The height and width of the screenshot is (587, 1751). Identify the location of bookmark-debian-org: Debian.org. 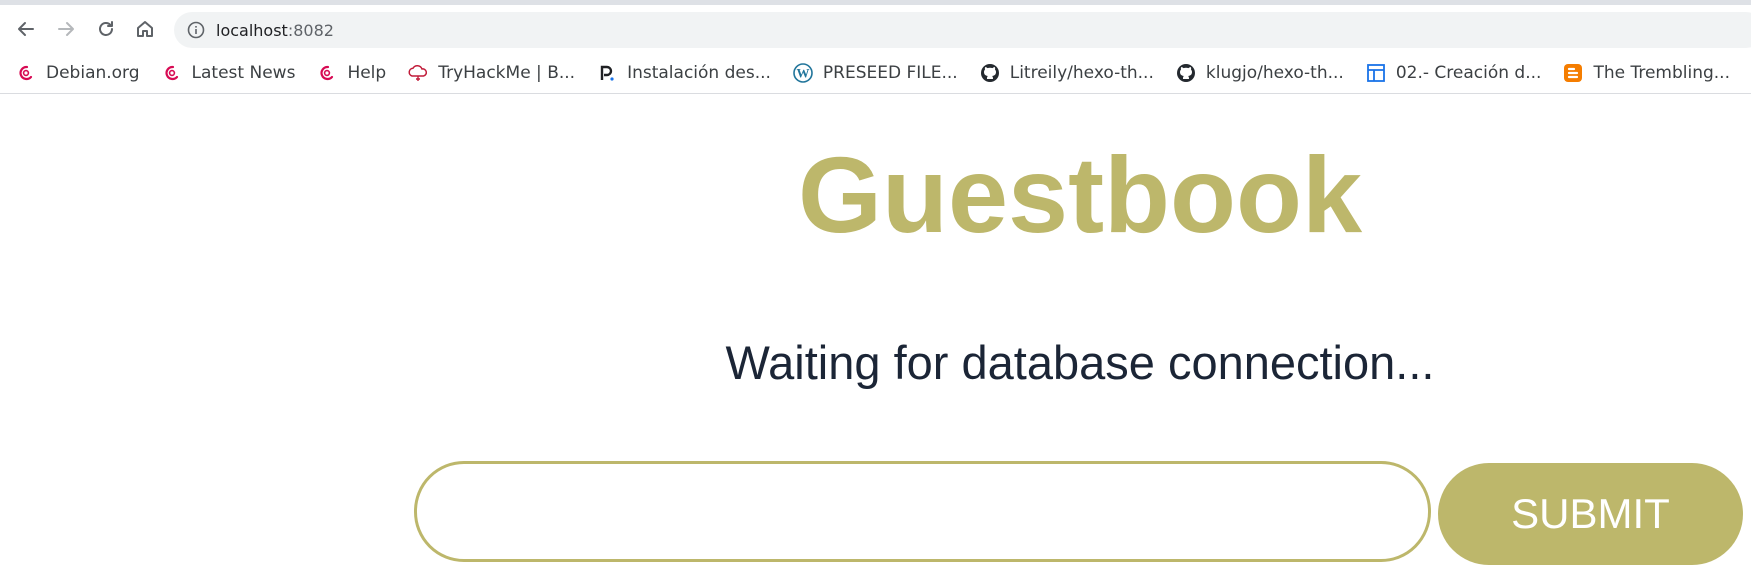
(78, 73).